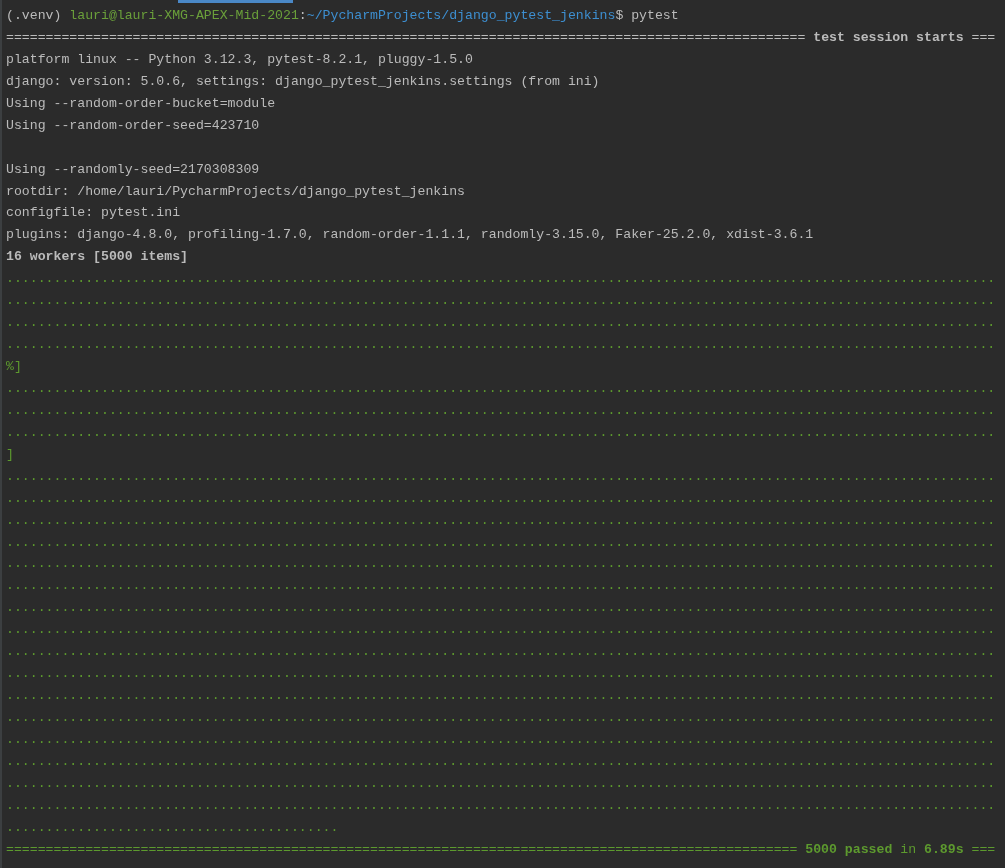  I want to click on terminal-text: platform linux -- Python 3.12.3, pytest-8.2.1, pluggy-1.5.0, so click(239, 59).